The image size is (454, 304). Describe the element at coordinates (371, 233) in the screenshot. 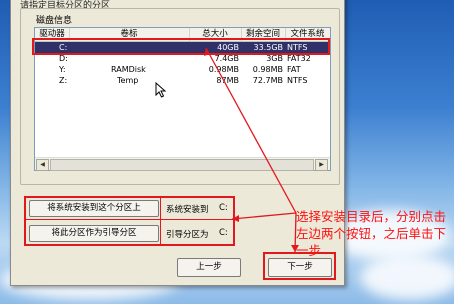

I see `instruction-annotation: 选择安装目录后，分别点击左边两个按钮，之后单击下一步` at that location.